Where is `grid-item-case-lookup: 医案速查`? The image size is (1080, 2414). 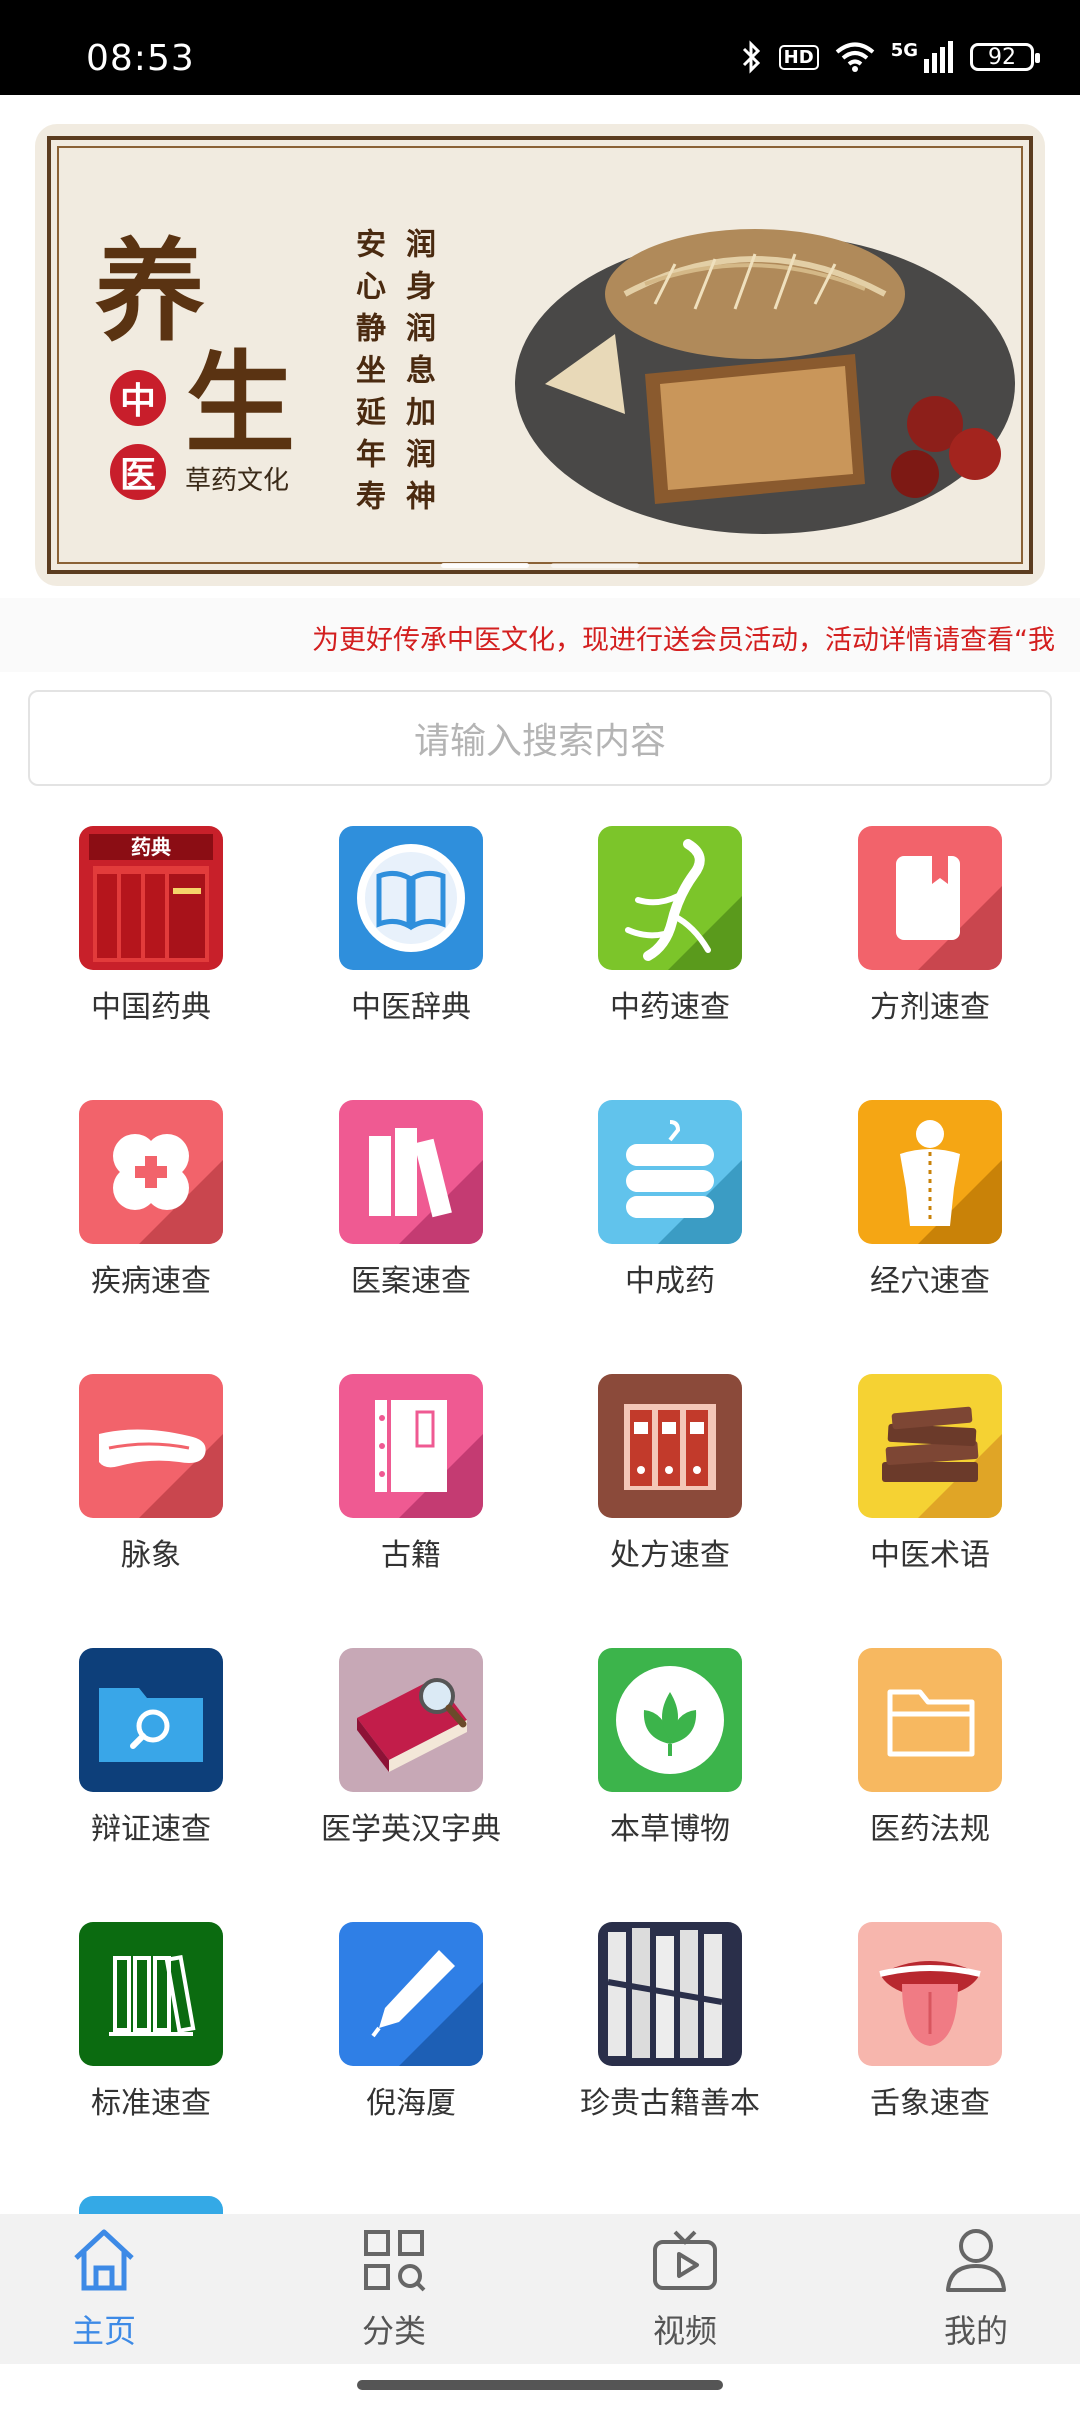 grid-item-case-lookup: 医案速查 is located at coordinates (411, 1220).